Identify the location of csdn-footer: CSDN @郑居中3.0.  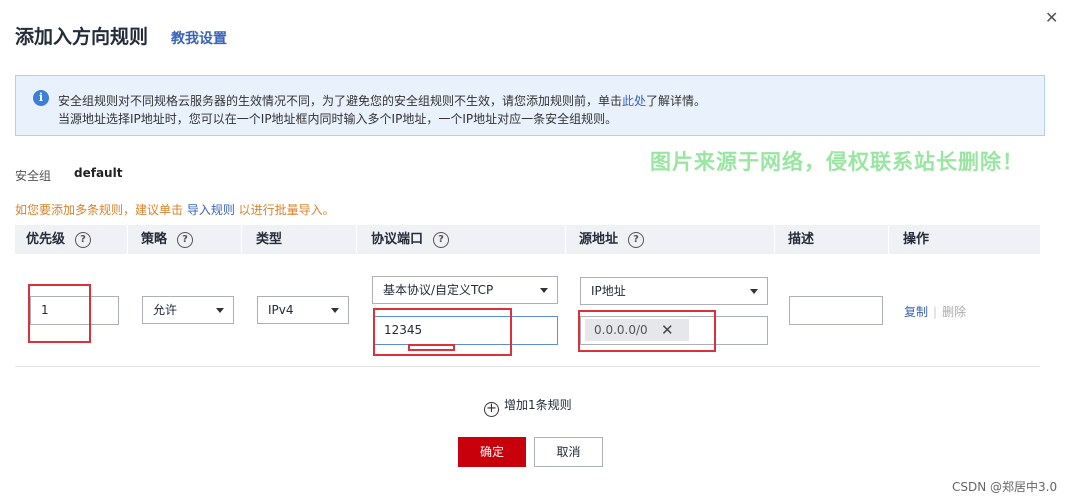
(1005, 487).